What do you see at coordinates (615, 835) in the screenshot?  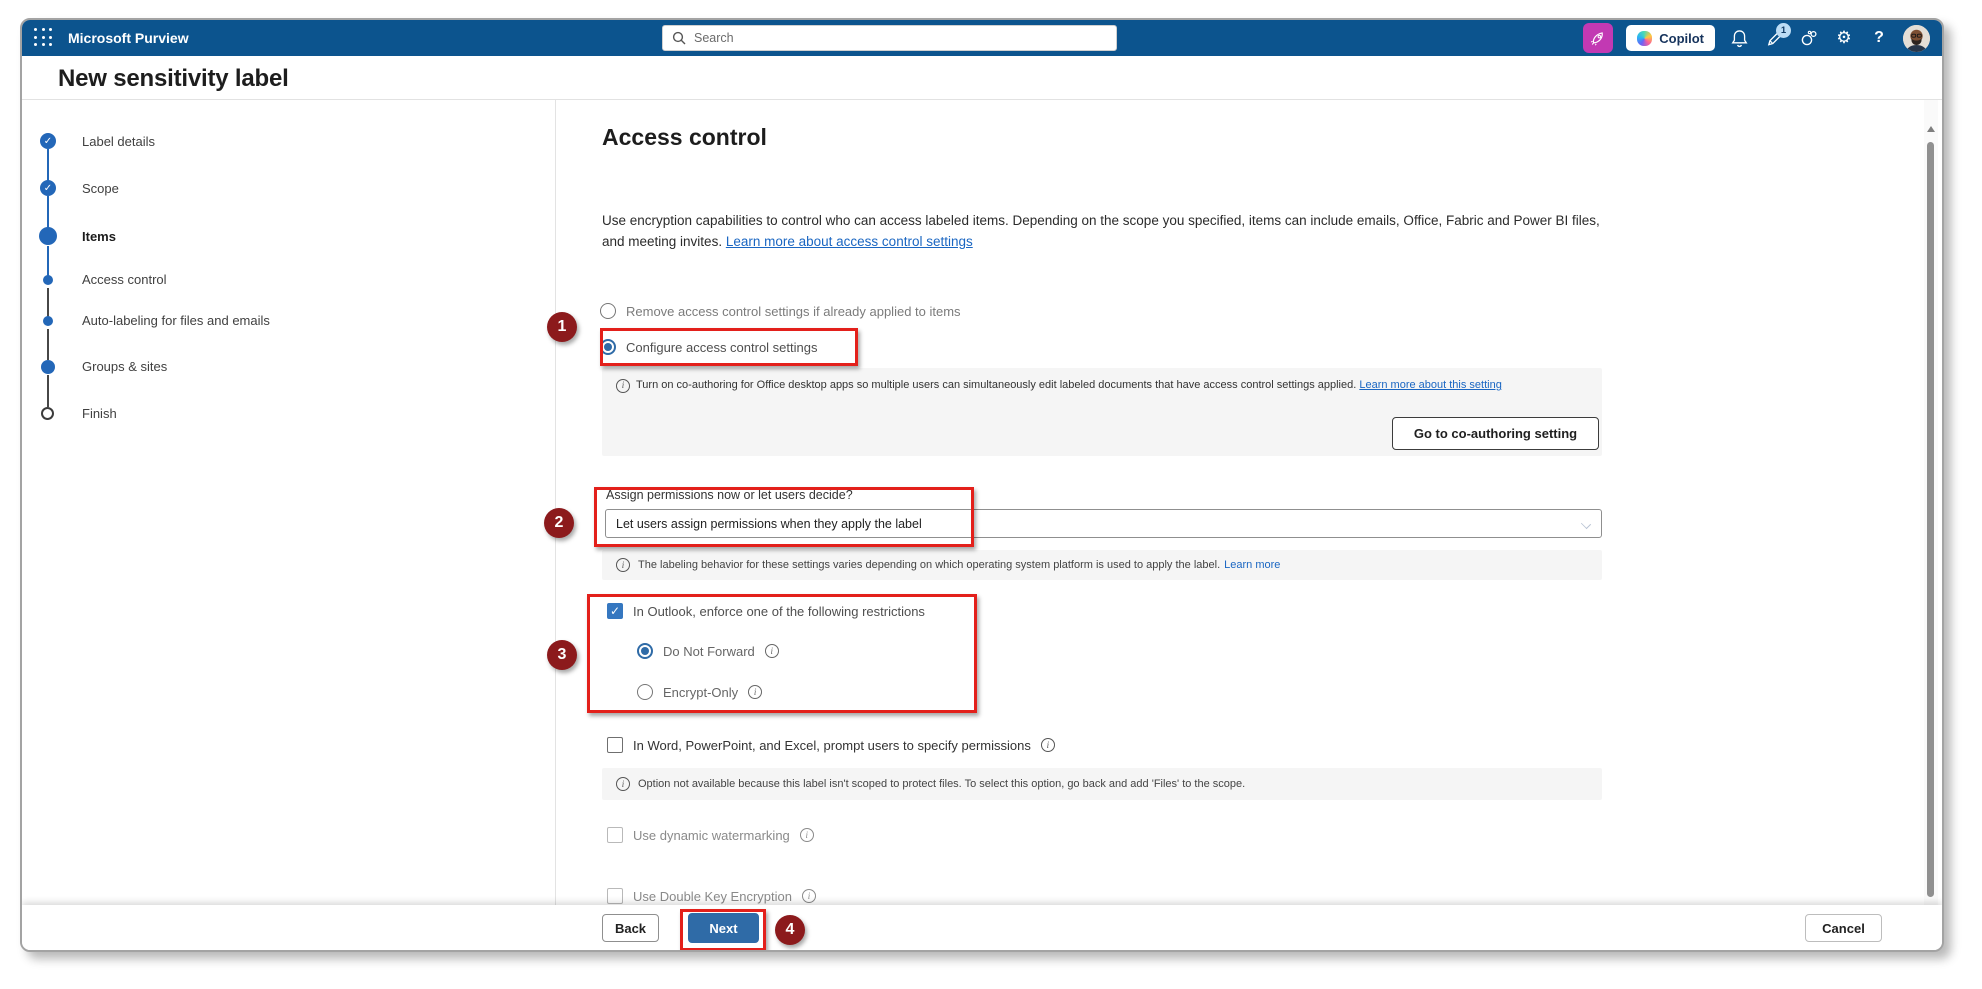 I see `dynamic-watermark-checkbox` at bounding box center [615, 835].